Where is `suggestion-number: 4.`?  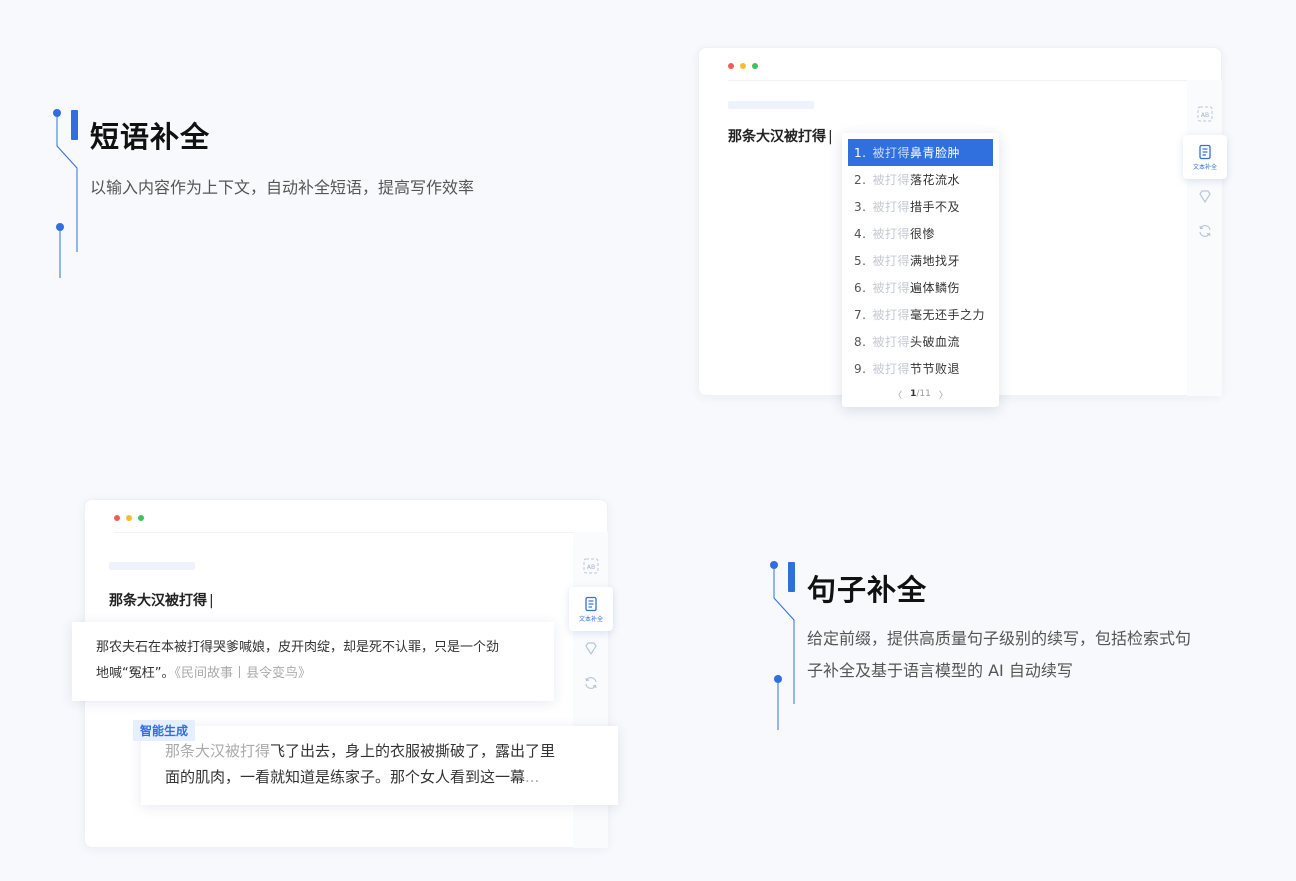 suggestion-number: 4. is located at coordinates (860, 233).